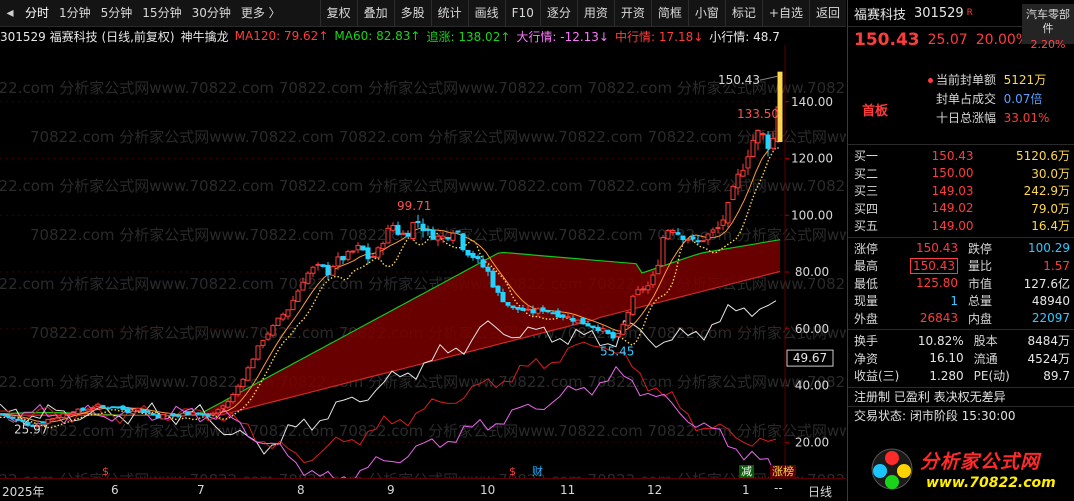 The width and height of the screenshot is (1074, 501). I want to click on tool-overlay: 叠加, so click(375, 13).